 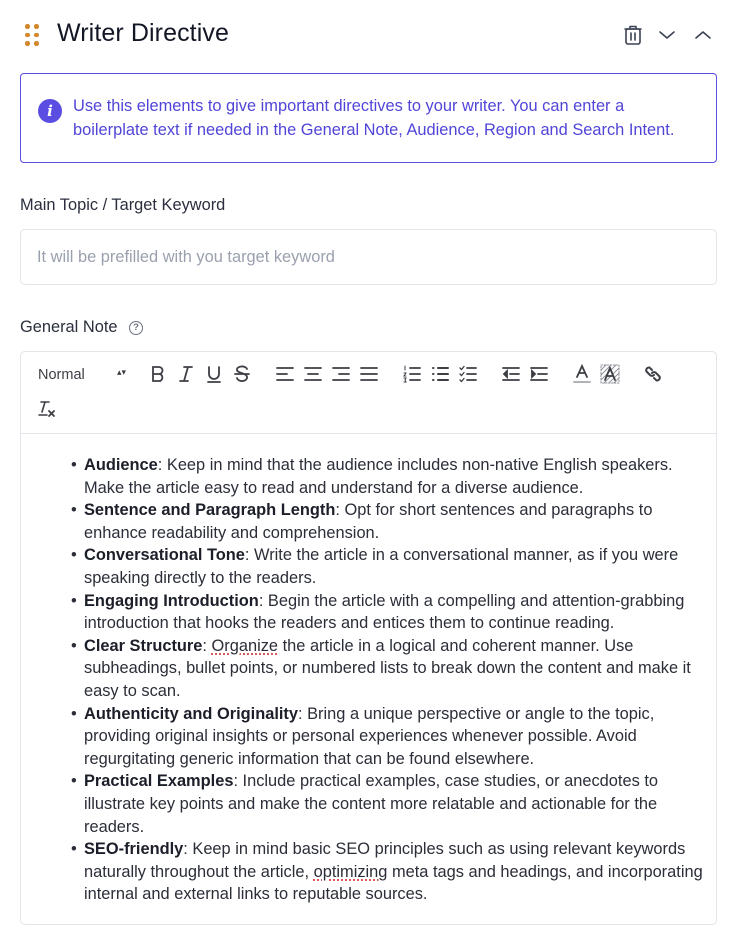 What do you see at coordinates (143, 645) in the screenshot?
I see `item-title: Clear Structure` at bounding box center [143, 645].